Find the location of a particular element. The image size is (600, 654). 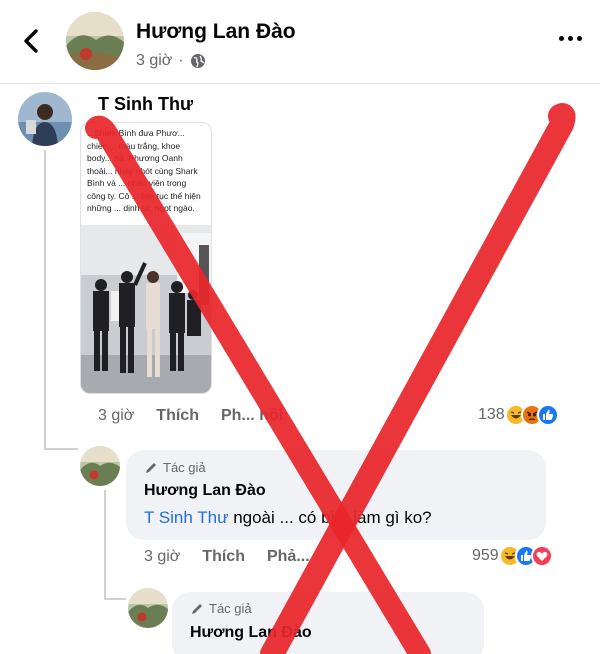

globe-icon is located at coordinates (197, 61).